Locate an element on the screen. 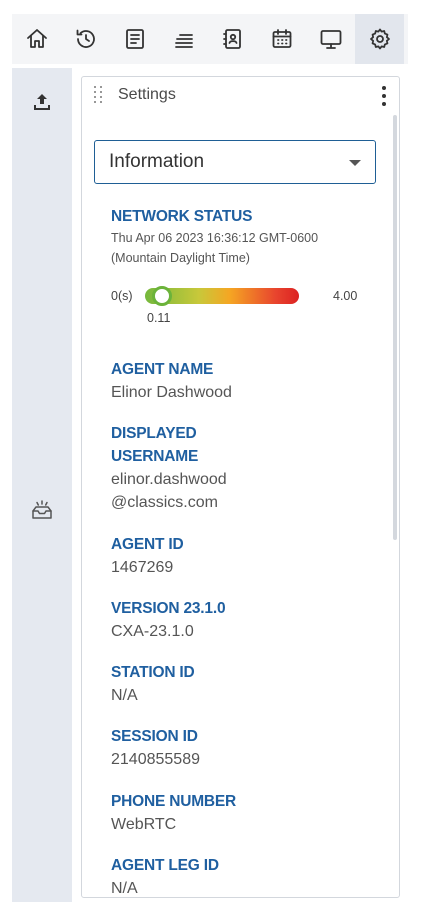 The width and height of the screenshot is (423, 915). phone-number-section: PHONE NUMBER WebRTC is located at coordinates (173, 813).